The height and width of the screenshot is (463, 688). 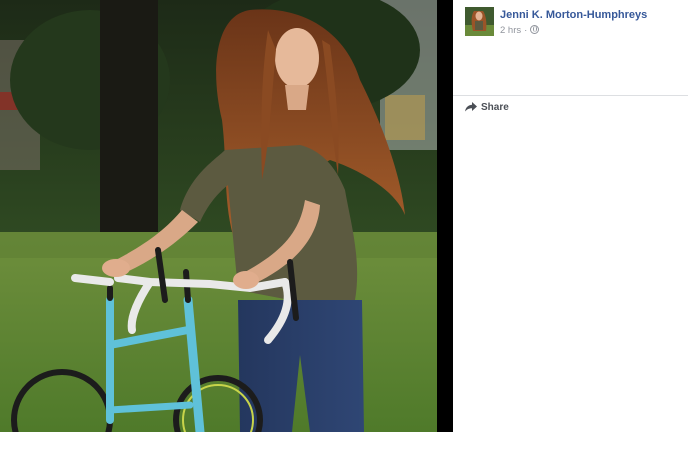 What do you see at coordinates (510, 30) in the screenshot?
I see `post-timestamp: 2 hrs` at bounding box center [510, 30].